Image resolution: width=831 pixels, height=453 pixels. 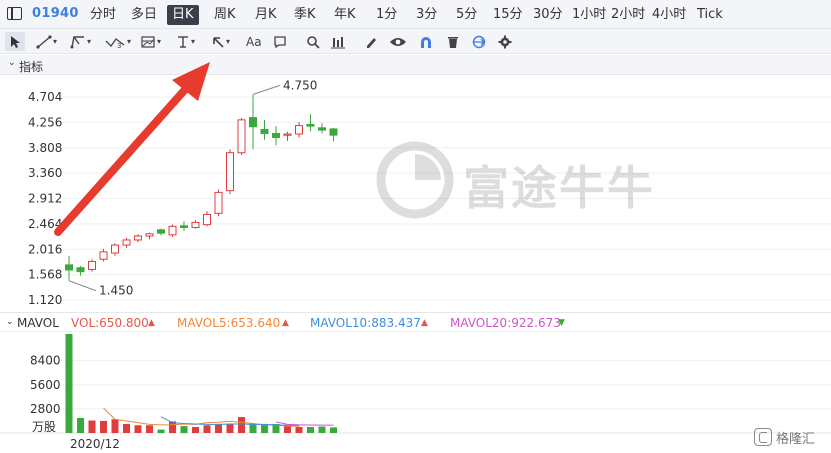 What do you see at coordinates (305, 15) in the screenshot?
I see `tab-quarterly-k: 季K` at bounding box center [305, 15].